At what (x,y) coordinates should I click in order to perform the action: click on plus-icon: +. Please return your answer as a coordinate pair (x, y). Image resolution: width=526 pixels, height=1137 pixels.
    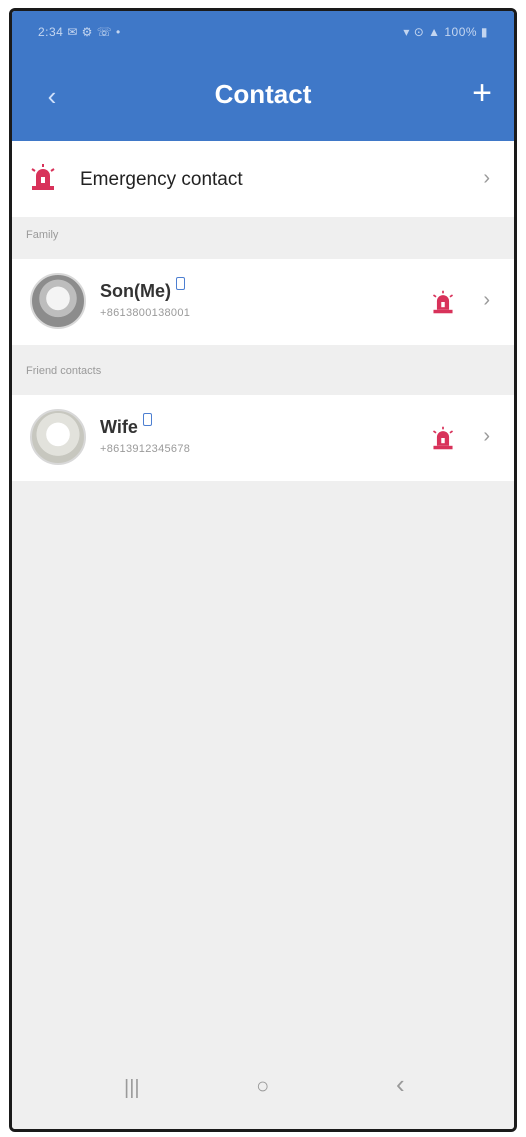
    Looking at the image, I should click on (482, 93).